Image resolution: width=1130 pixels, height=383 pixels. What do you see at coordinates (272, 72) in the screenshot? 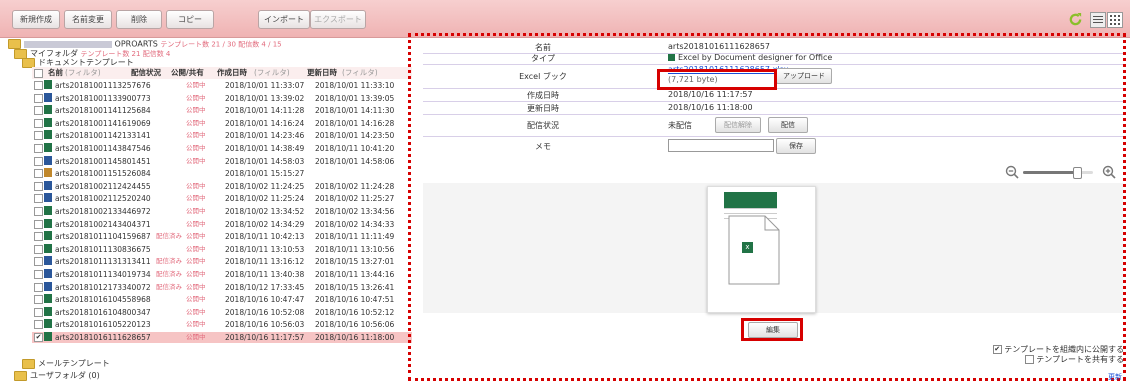
I see `created-filter: (フィルタ)` at bounding box center [272, 72].